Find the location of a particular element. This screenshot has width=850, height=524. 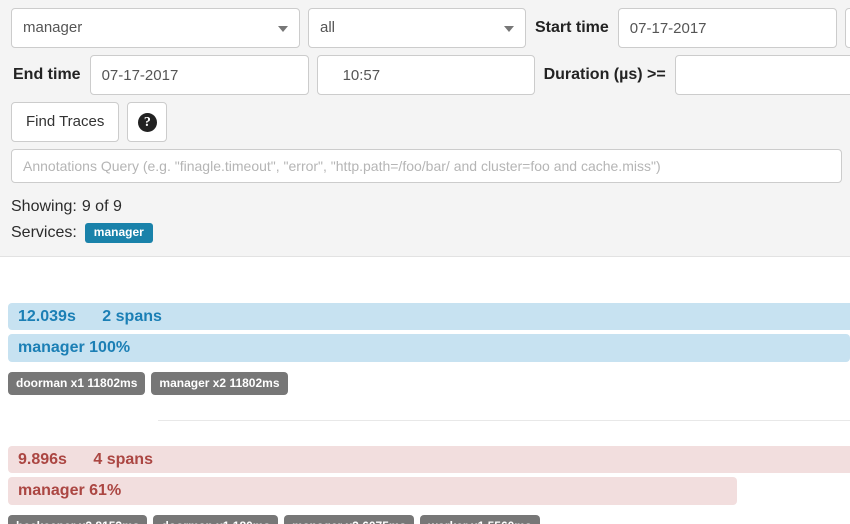

search-row-actions: Find Traces ? is located at coordinates (425, 122).